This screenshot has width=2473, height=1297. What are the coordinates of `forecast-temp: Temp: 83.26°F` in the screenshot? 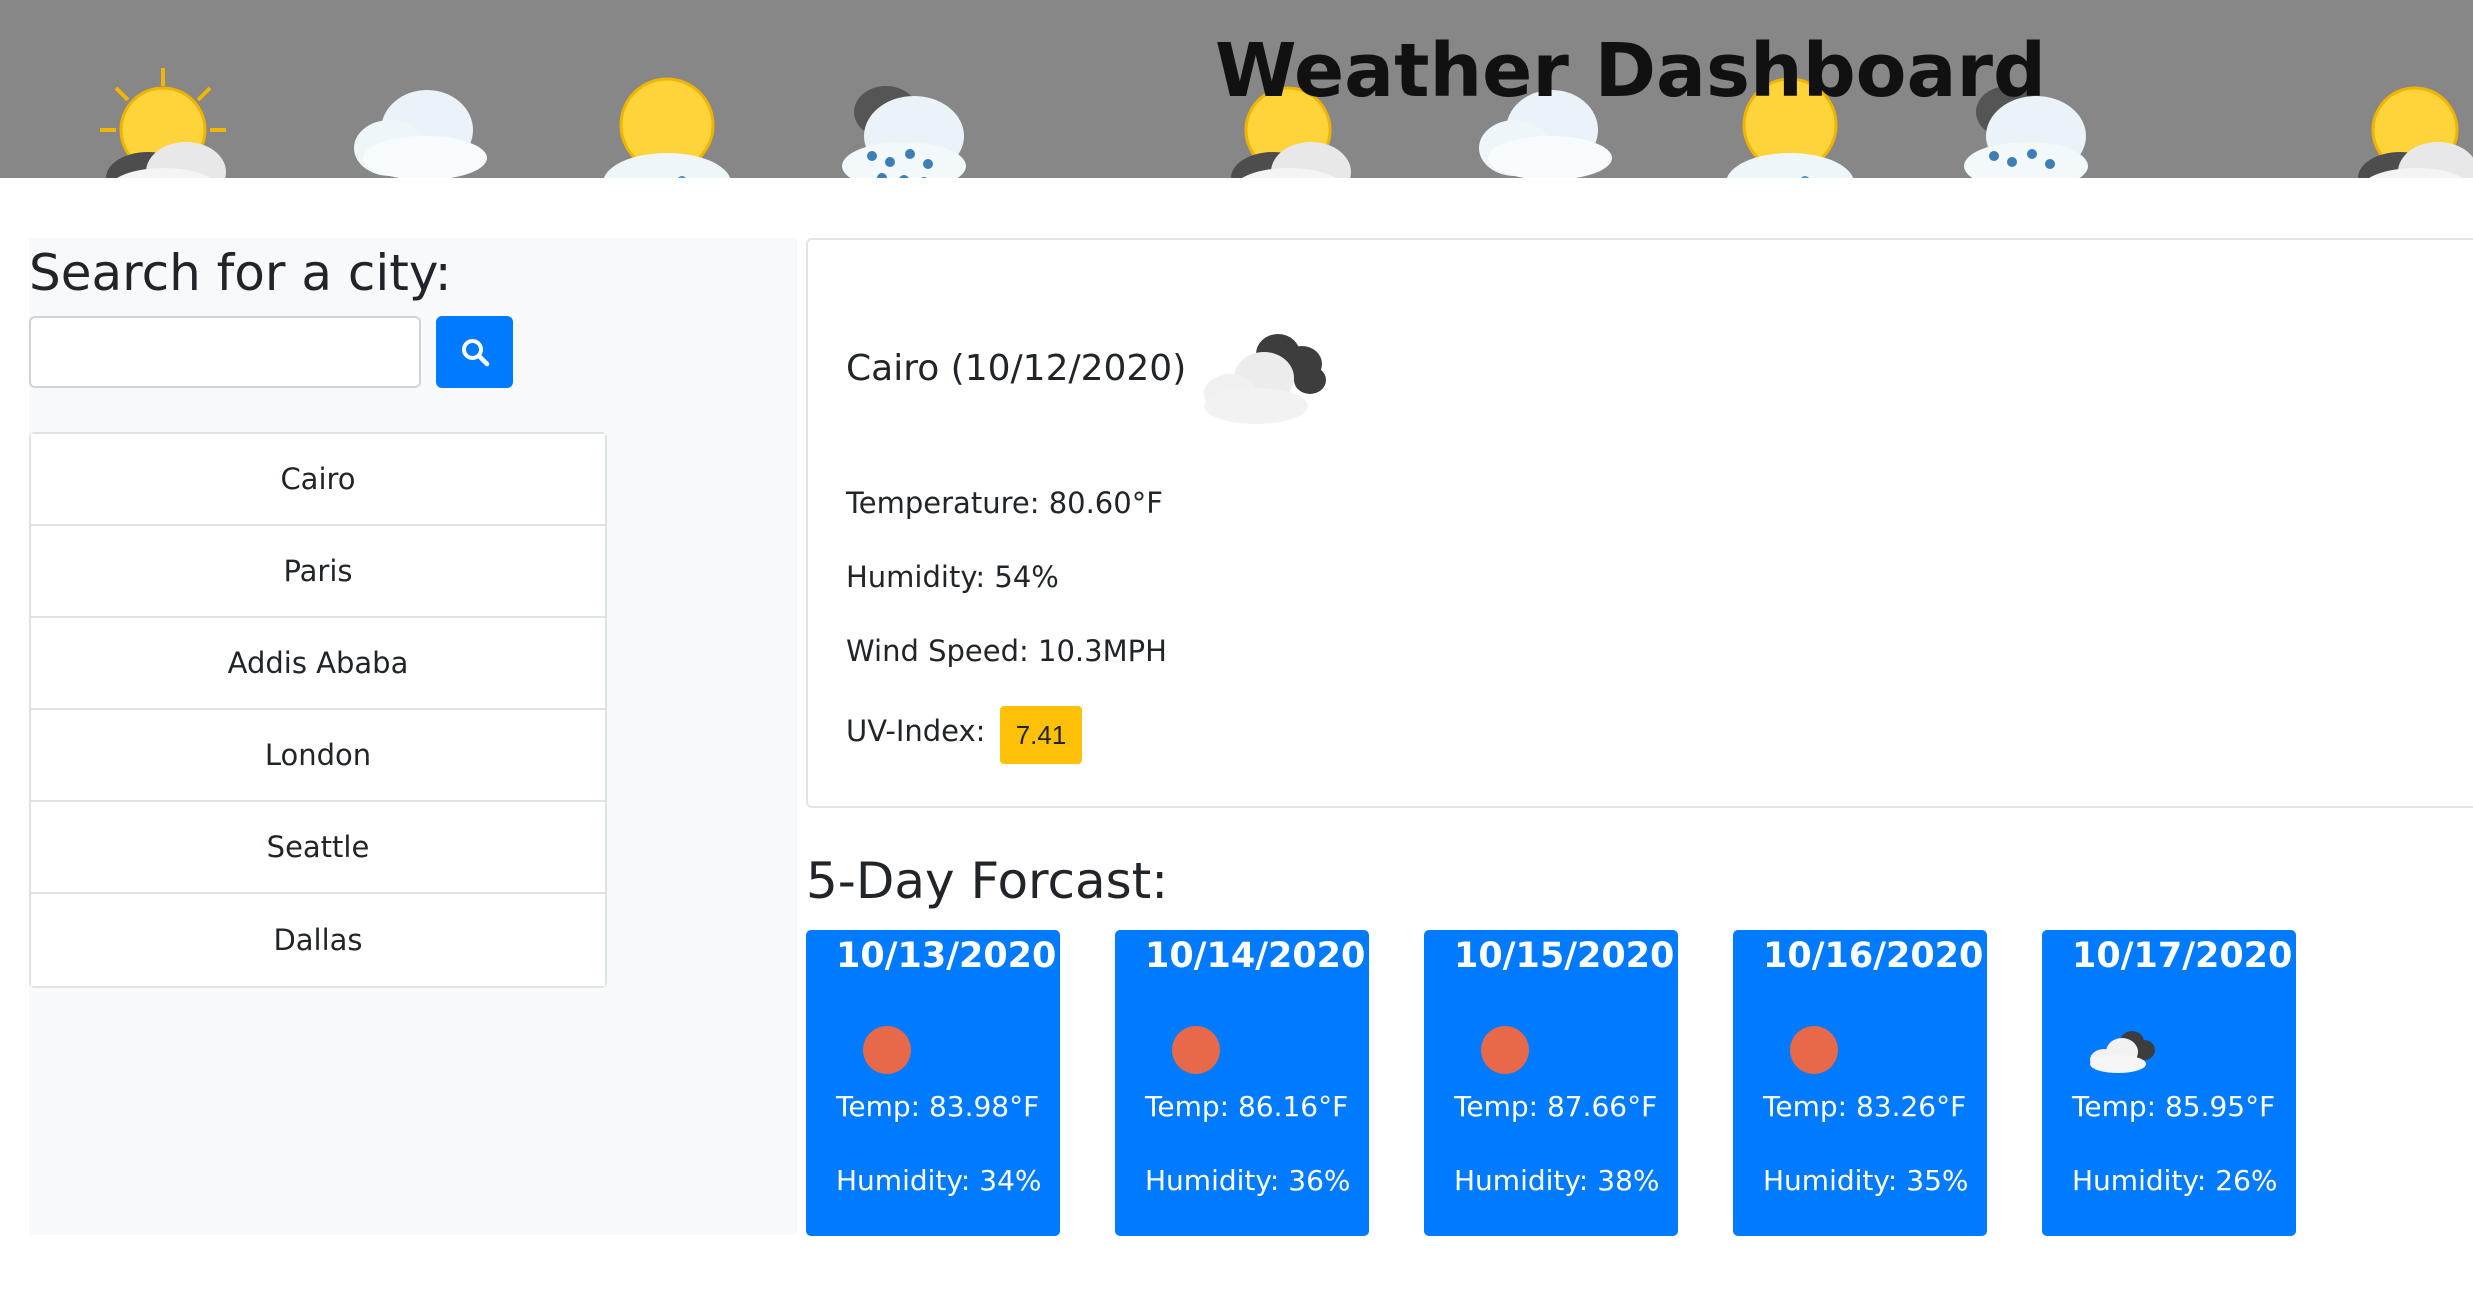 It's located at (1865, 1106).